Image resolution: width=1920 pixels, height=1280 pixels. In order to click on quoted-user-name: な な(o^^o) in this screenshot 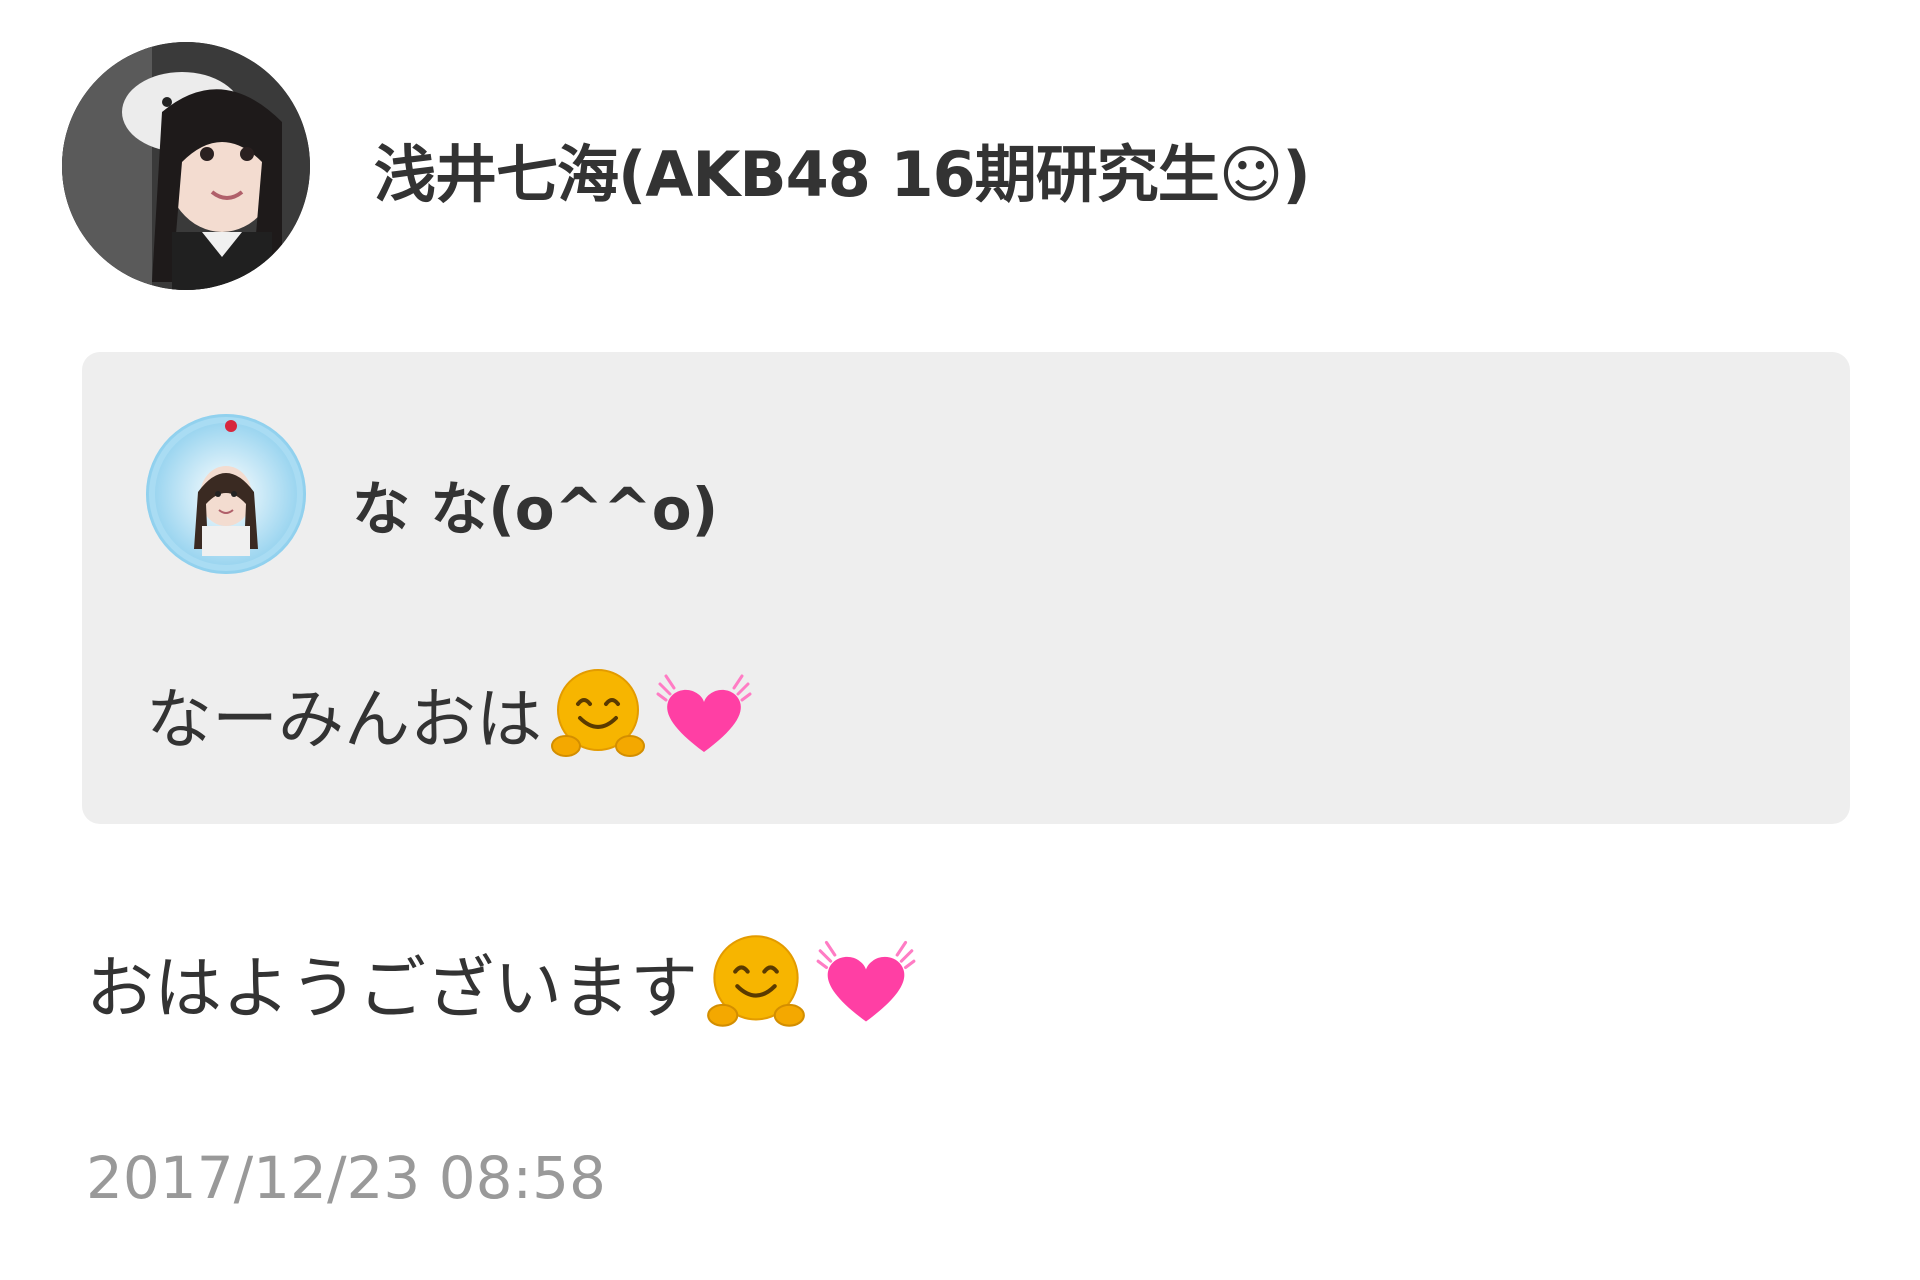, I will do `click(535, 504)`.